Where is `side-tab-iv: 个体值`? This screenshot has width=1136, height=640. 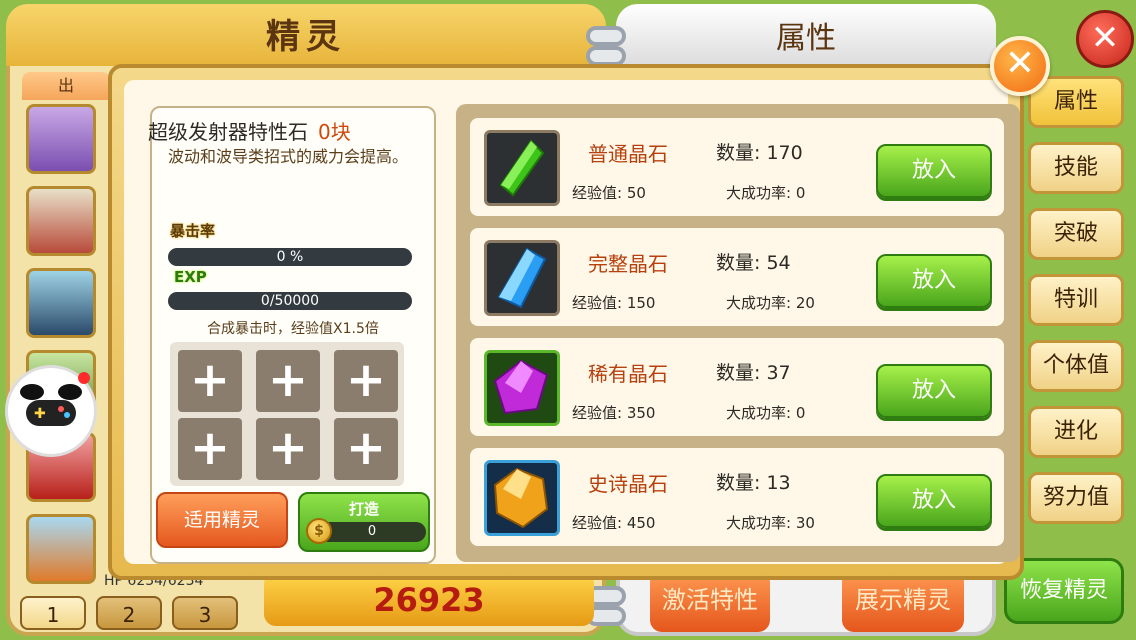
side-tab-iv: 个体值 is located at coordinates (1076, 366).